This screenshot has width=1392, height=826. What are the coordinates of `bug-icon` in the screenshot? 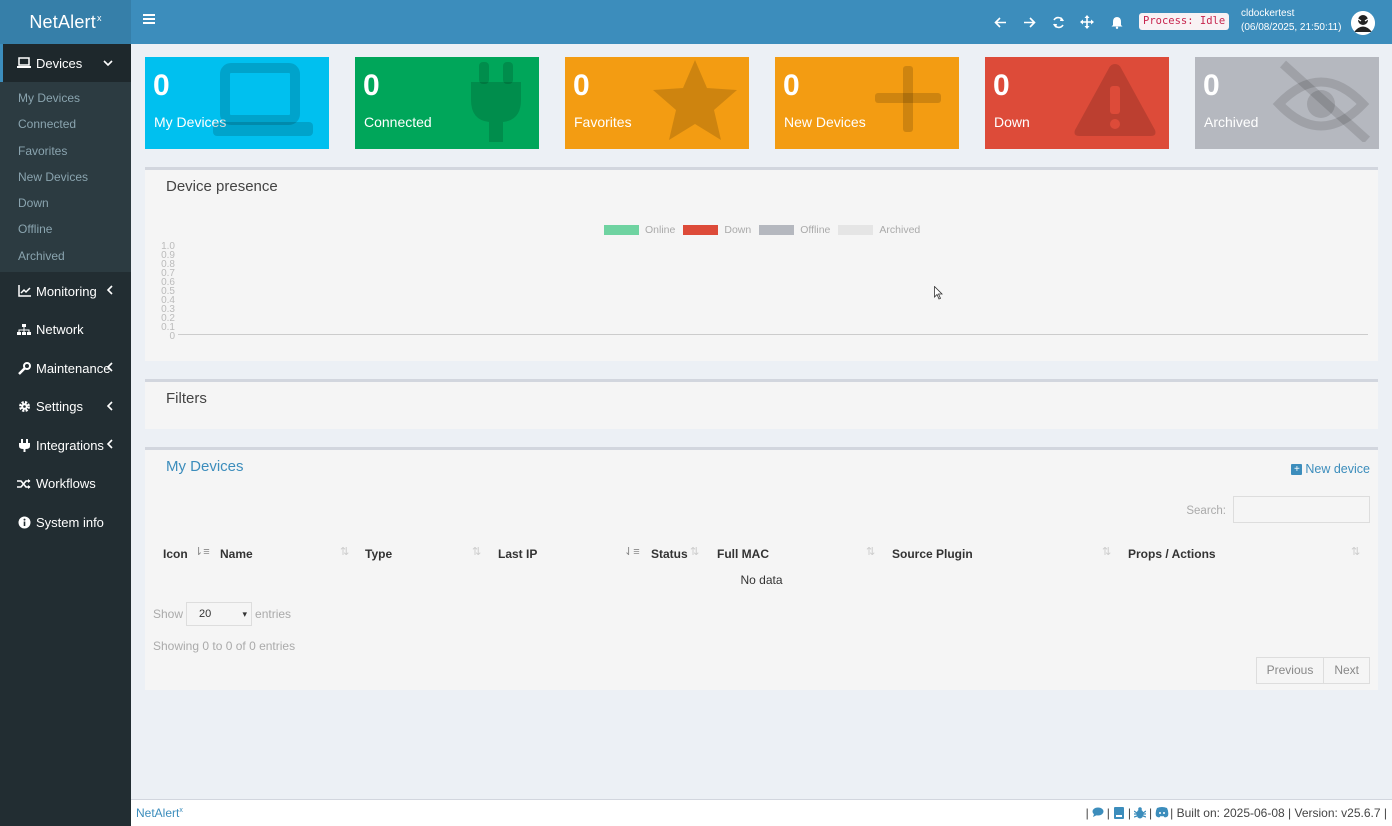 It's located at (1140, 813).